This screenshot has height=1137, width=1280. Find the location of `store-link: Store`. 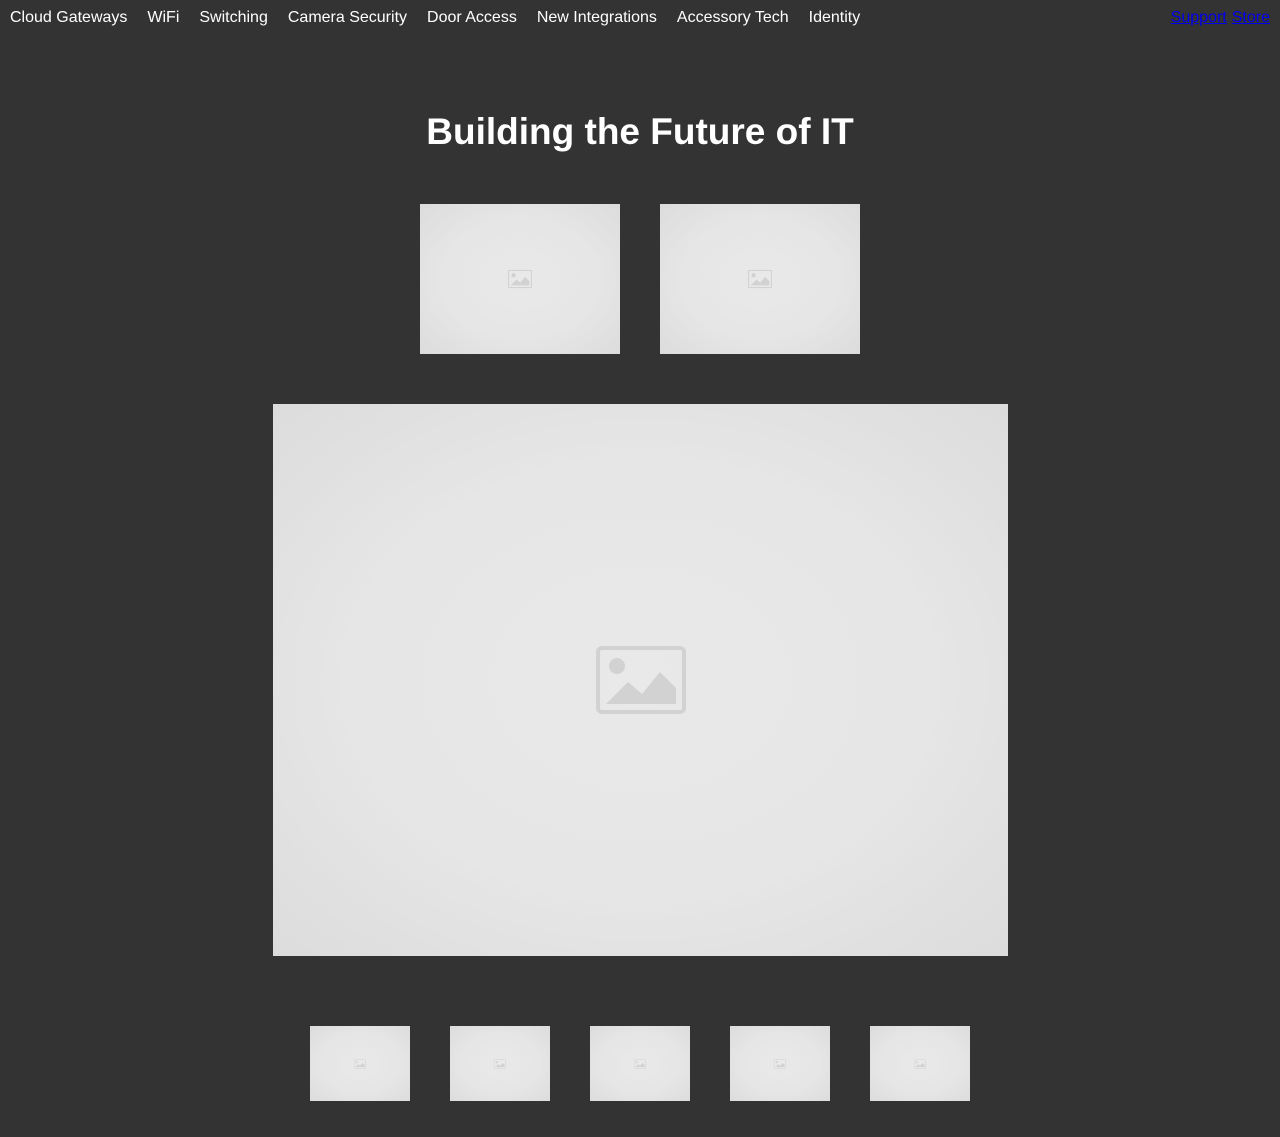

store-link: Store is located at coordinates (1251, 18).